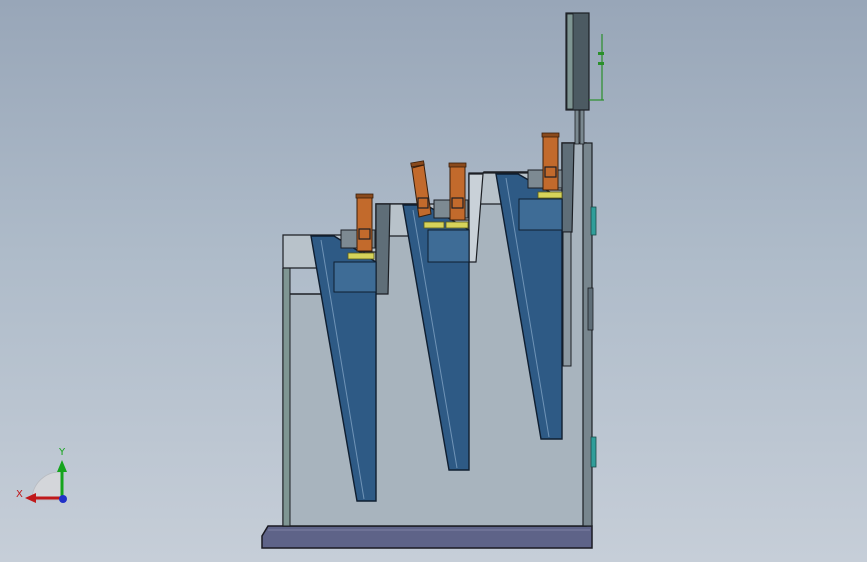 Image resolution: width=867 pixels, height=562 pixels. Describe the element at coordinates (451, 195) in the screenshot. I see `cylinder-2b` at that location.